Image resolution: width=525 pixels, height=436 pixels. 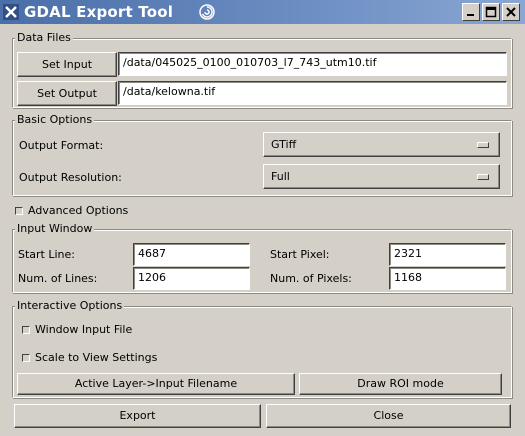 I want to click on draw-roi-label: Draw ROI mode, so click(x=400, y=383).